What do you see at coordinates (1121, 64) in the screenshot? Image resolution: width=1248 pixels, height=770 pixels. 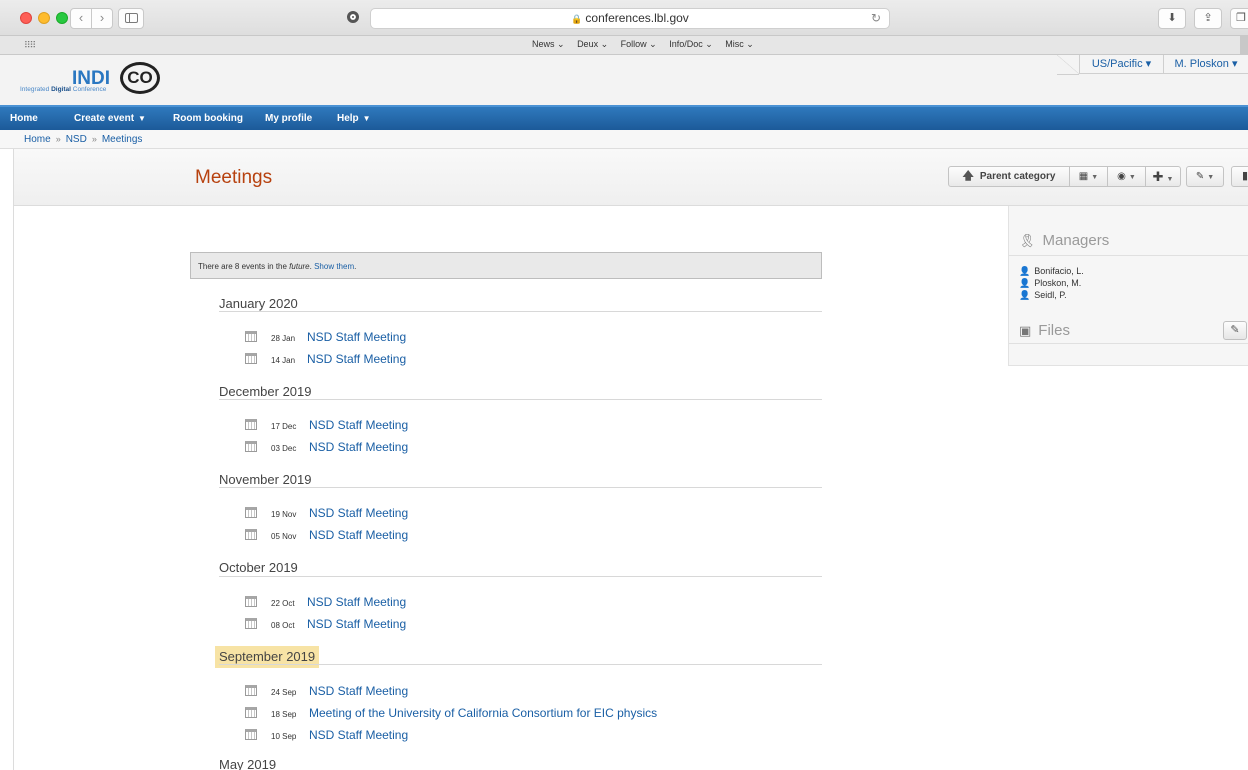 I see `timezone-selector: US/Pacific ▾` at bounding box center [1121, 64].